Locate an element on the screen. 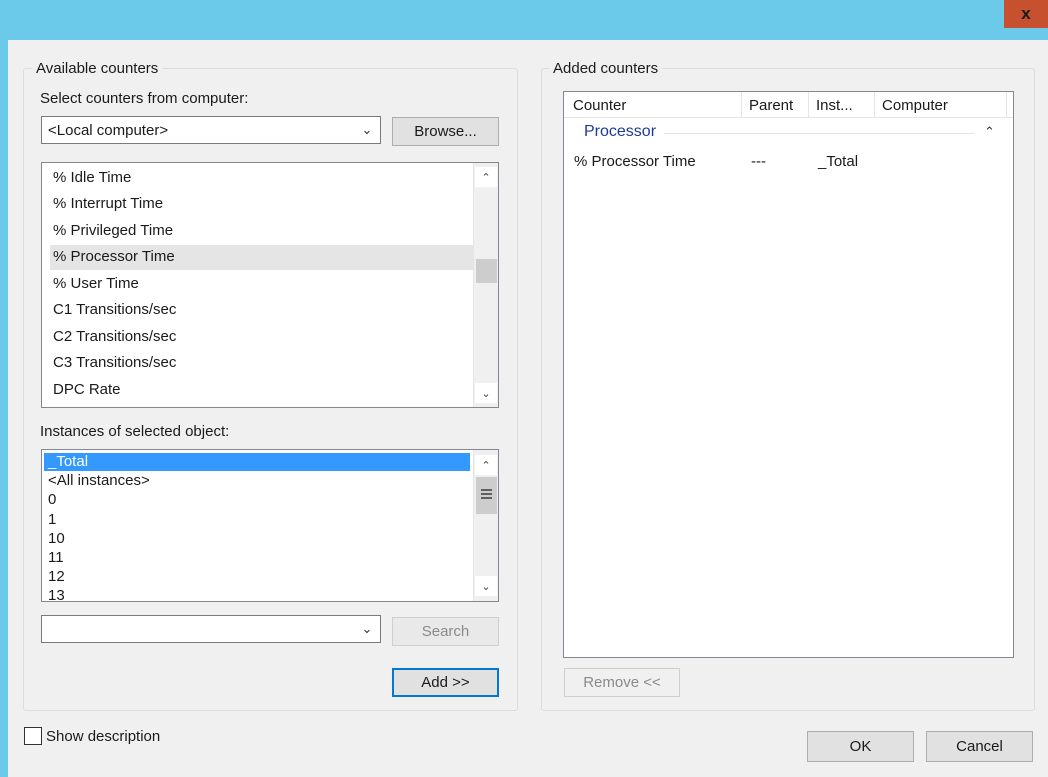 The image size is (1048, 777). grip-icon is located at coordinates (486, 494).